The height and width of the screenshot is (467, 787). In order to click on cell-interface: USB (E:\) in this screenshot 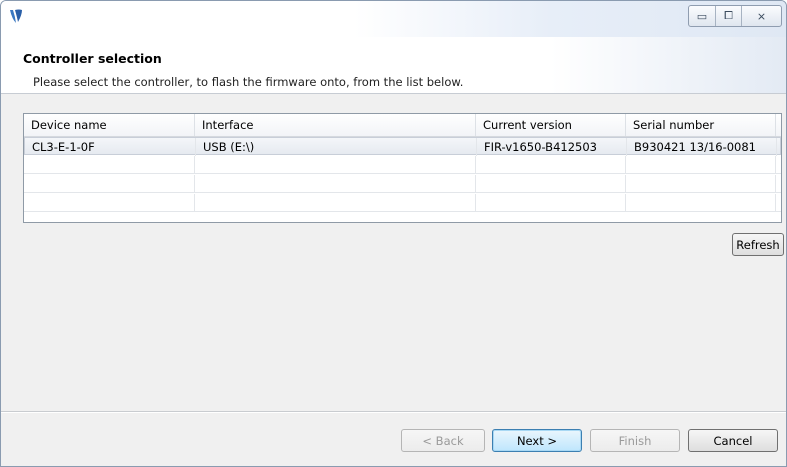, I will do `click(336, 147)`.